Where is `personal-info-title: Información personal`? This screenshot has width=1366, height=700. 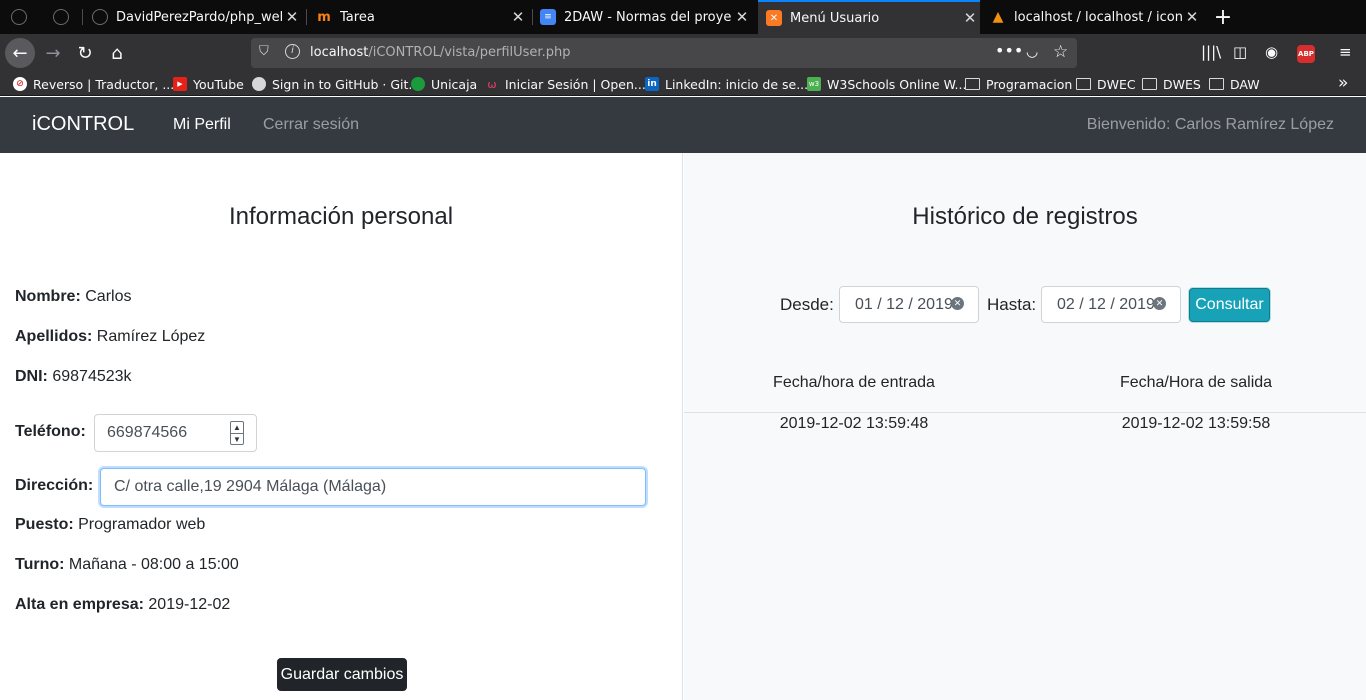
personal-info-title: Información personal is located at coordinates (341, 216).